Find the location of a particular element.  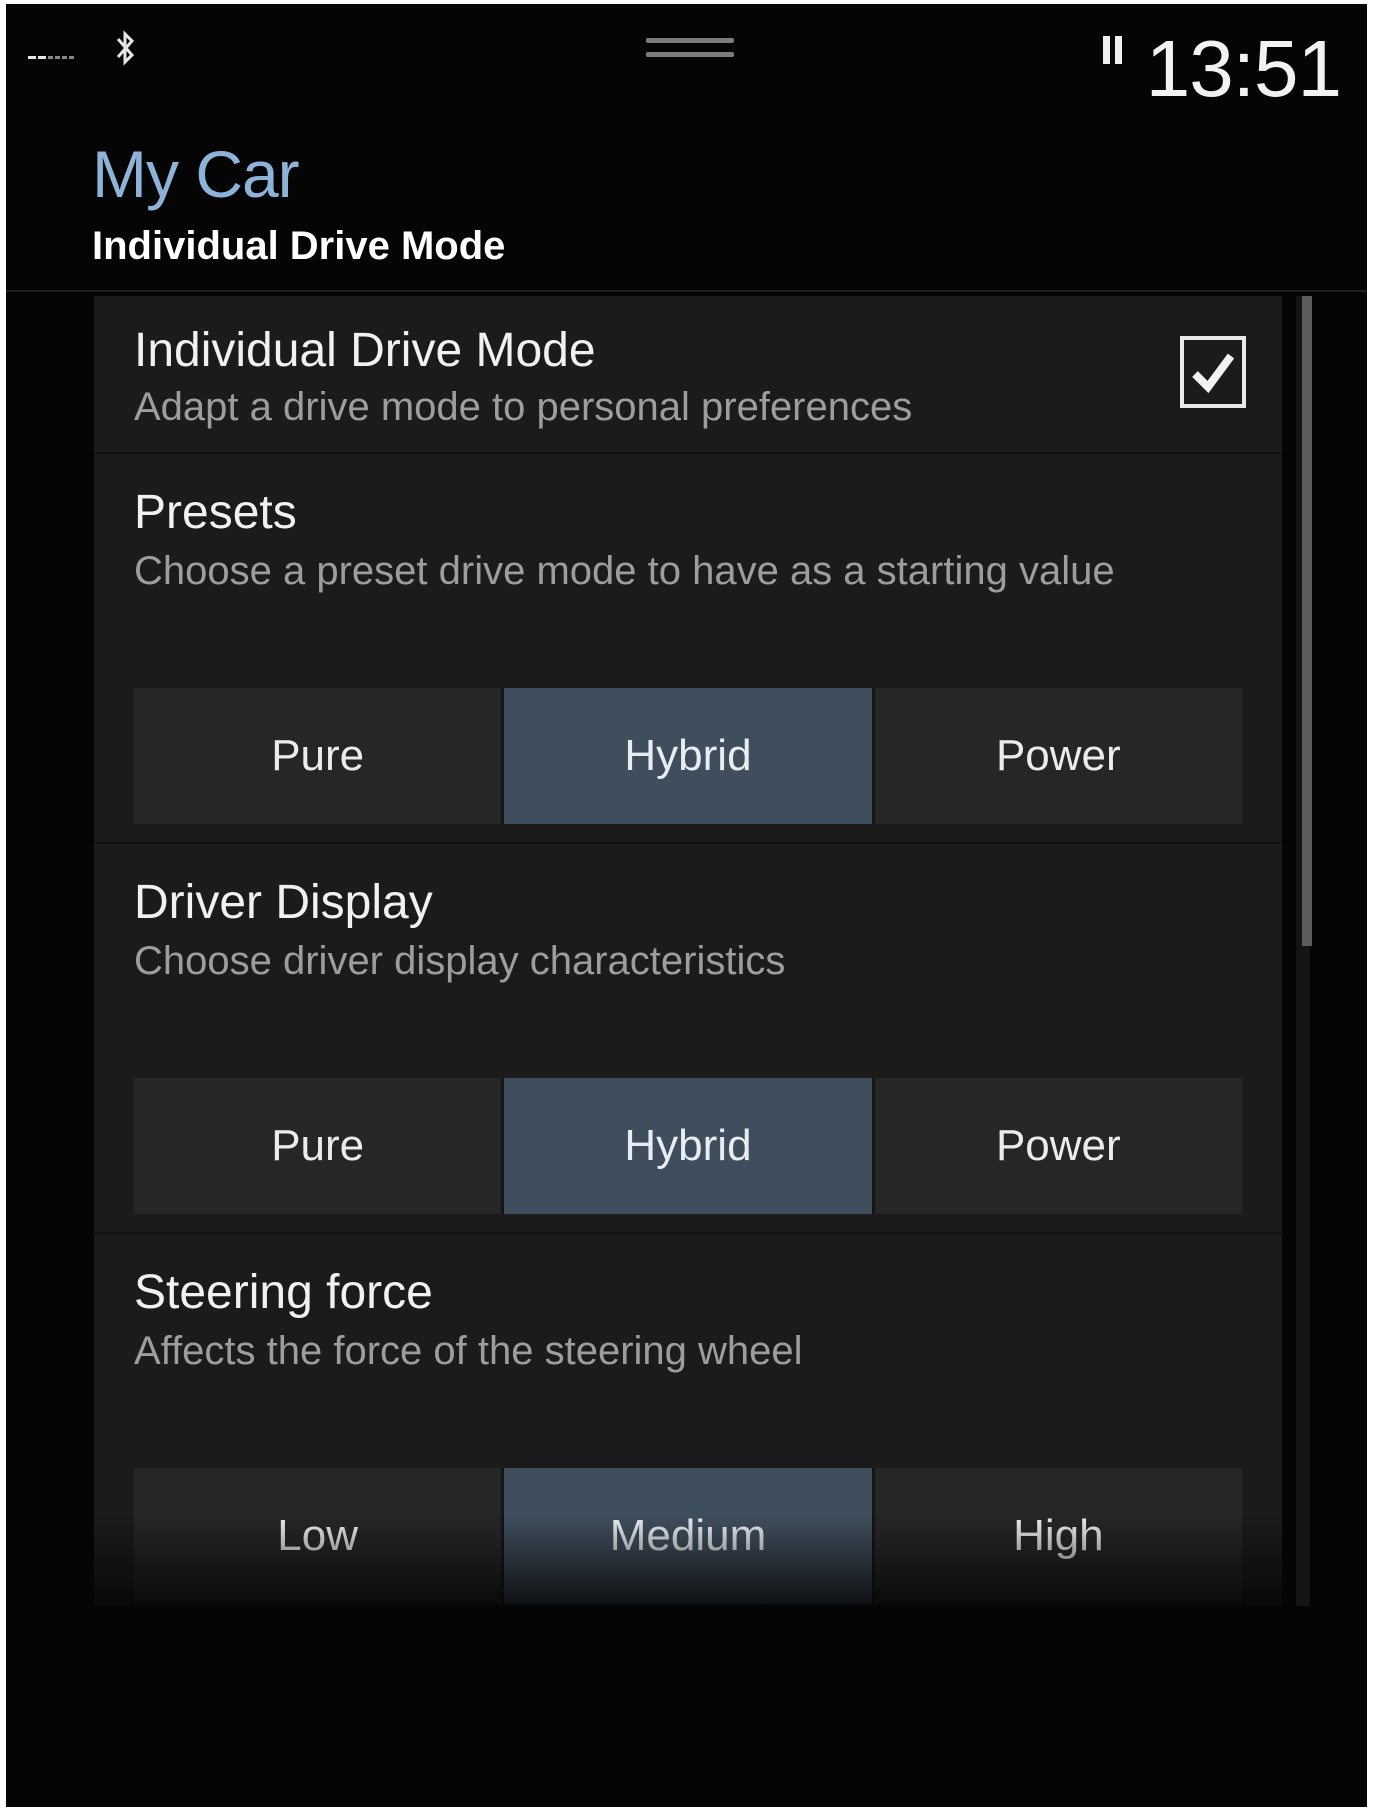

signal-icon is located at coordinates (51, 57).